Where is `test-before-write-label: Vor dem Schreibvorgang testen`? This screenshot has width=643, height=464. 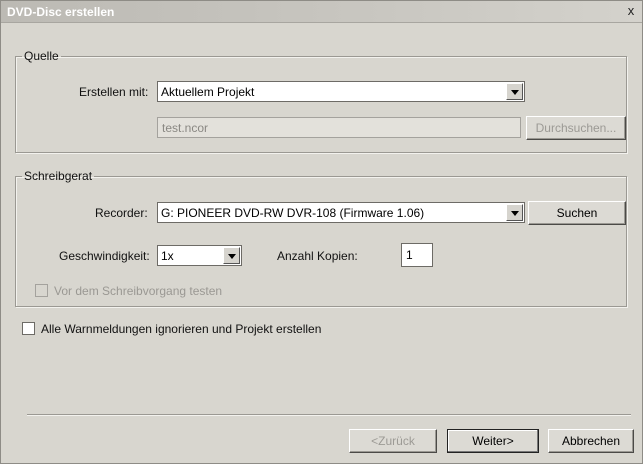
test-before-write-label: Vor dem Schreibvorgang testen is located at coordinates (138, 291).